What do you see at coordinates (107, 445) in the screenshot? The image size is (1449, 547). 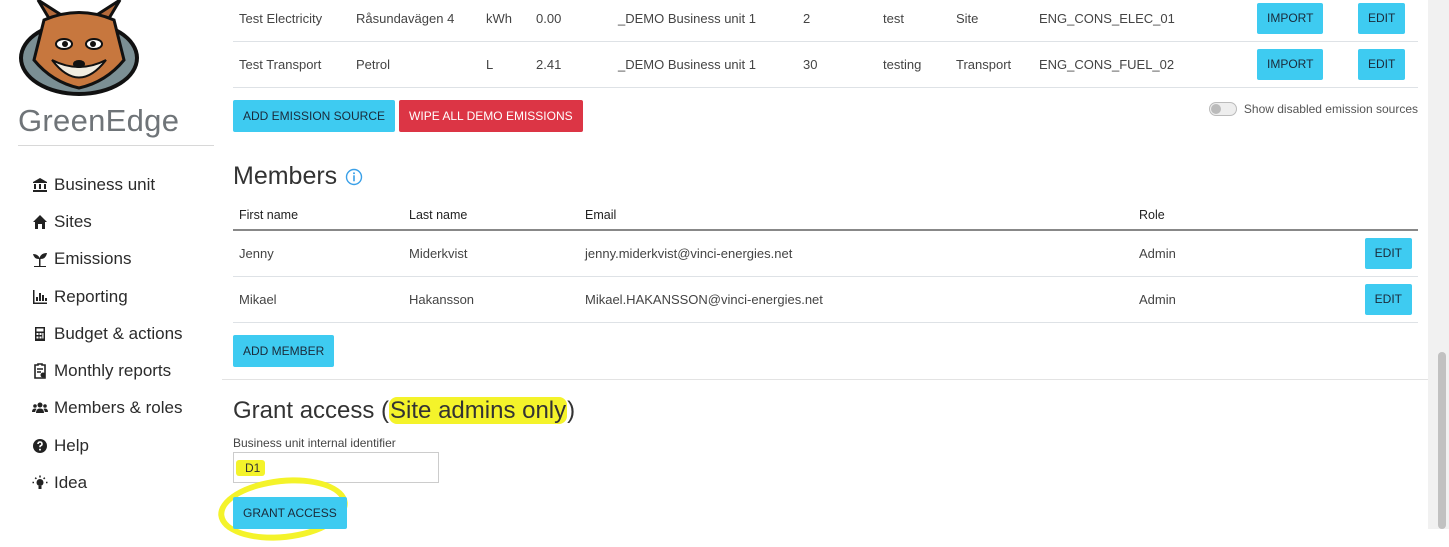 I see `sidebar-item-help: Help` at bounding box center [107, 445].